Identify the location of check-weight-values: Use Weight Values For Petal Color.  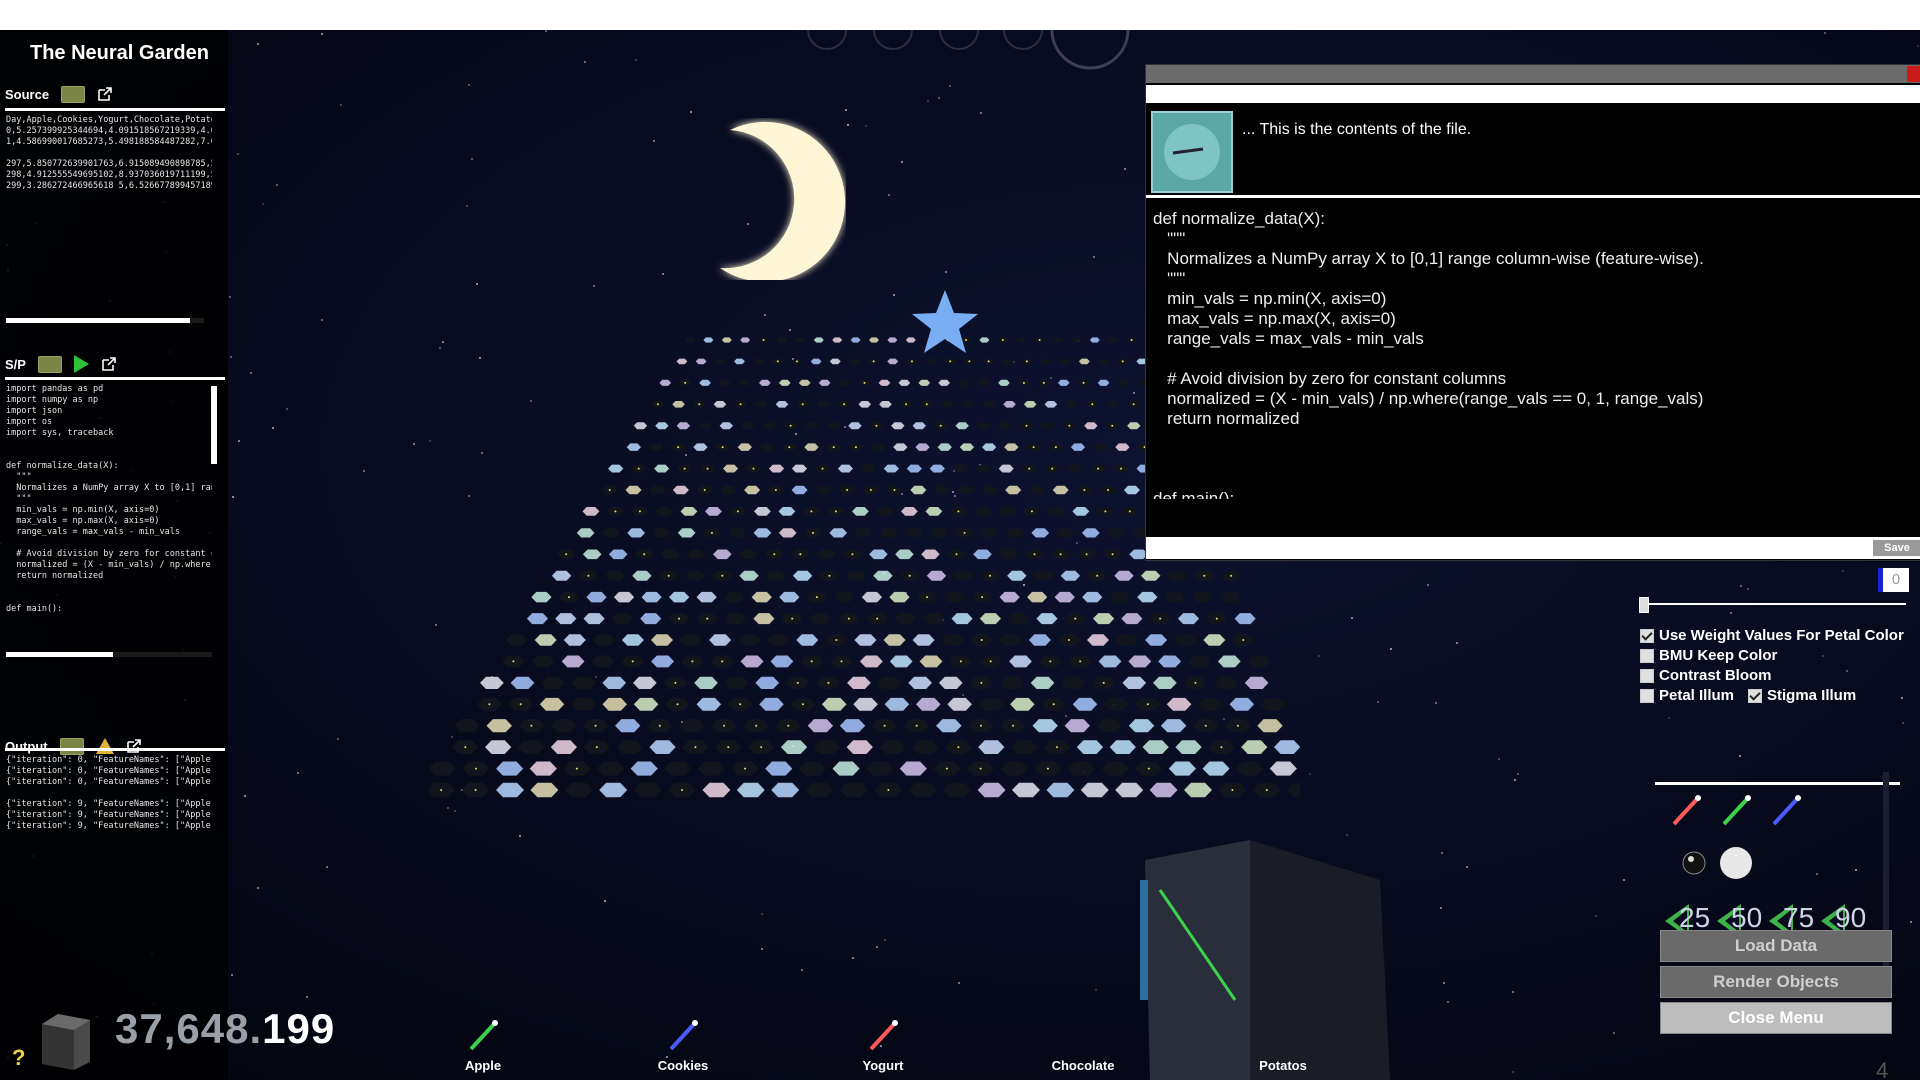
(1772, 635).